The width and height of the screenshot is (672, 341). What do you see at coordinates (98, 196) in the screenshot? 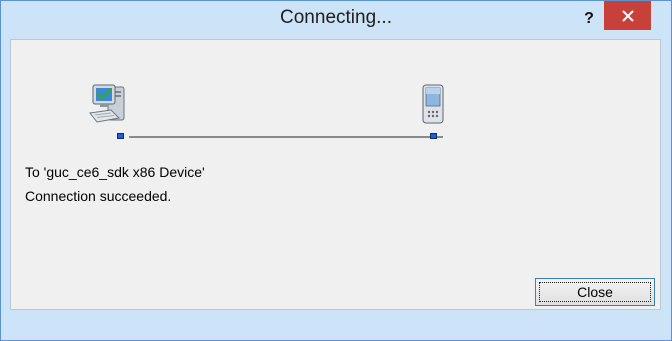
I see `connection-result-text: Connection succeeded.` at bounding box center [98, 196].